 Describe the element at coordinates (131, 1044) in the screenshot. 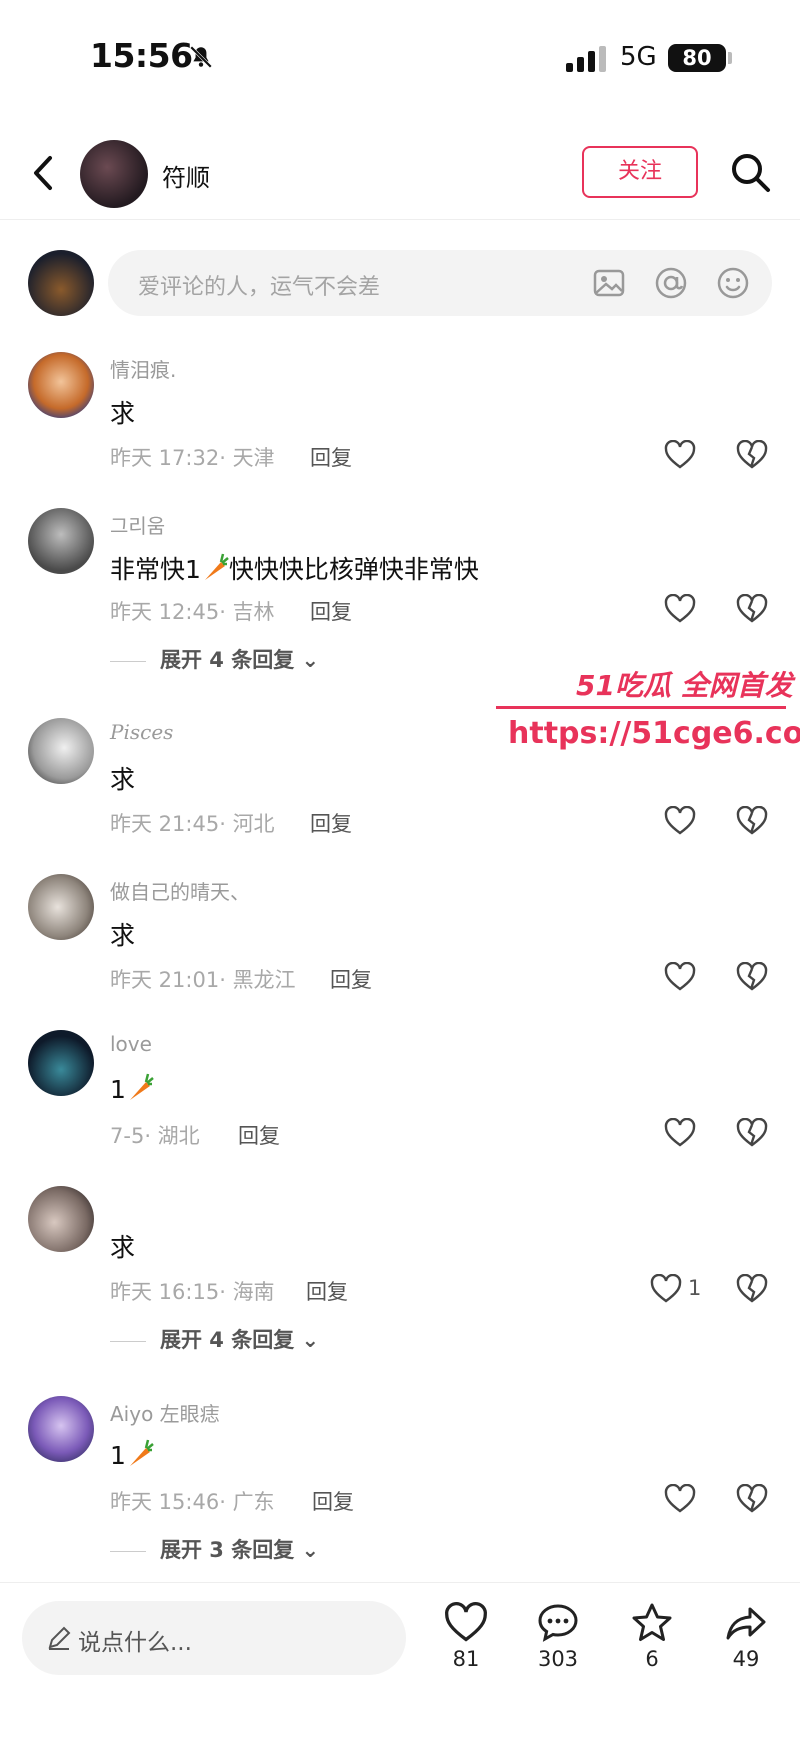

I see `commenter-name: love` at that location.